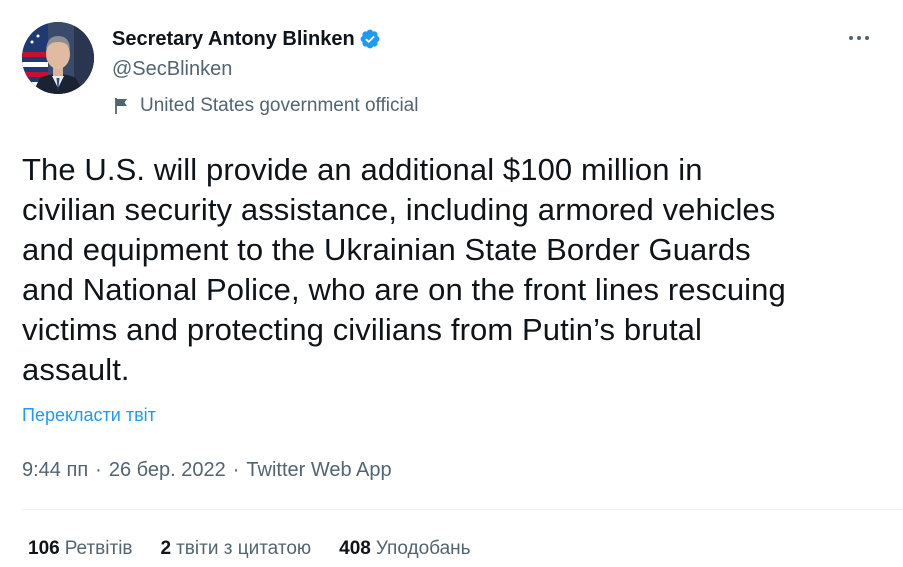  I want to click on quotes-label: твіти з цитатою, so click(244, 548).